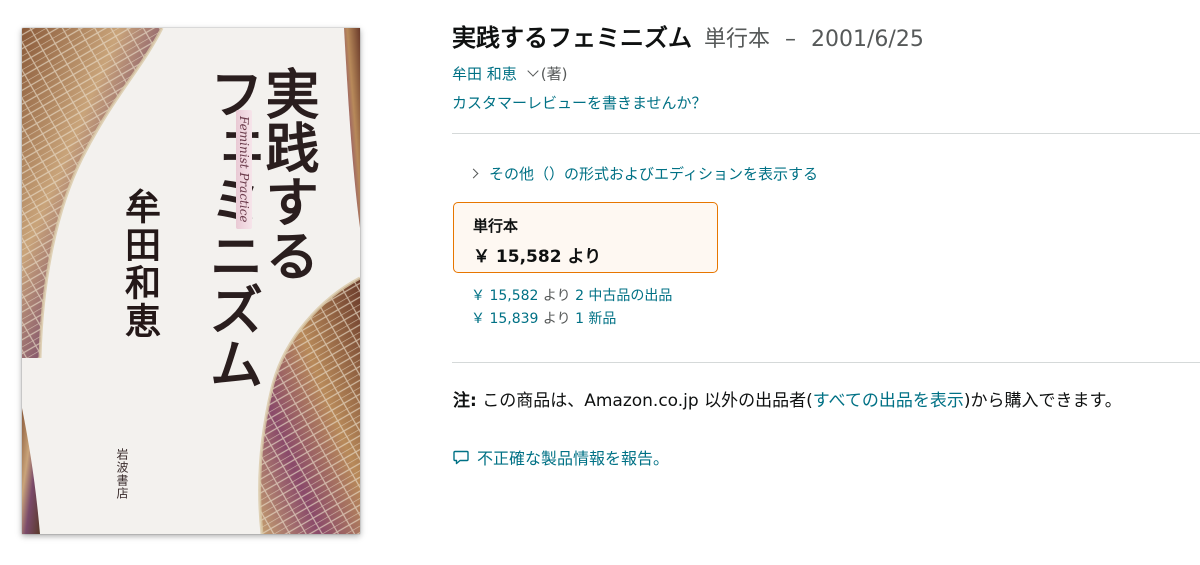  What do you see at coordinates (826, 73) in the screenshot?
I see `byline: 牟田 和恵 (著)` at bounding box center [826, 73].